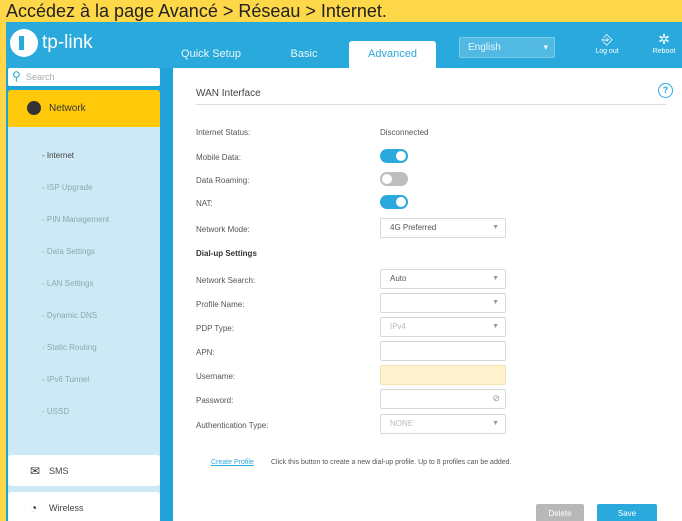 The width and height of the screenshot is (682, 521). What do you see at coordinates (484, 47) in the screenshot?
I see `language-value: English` at bounding box center [484, 47].